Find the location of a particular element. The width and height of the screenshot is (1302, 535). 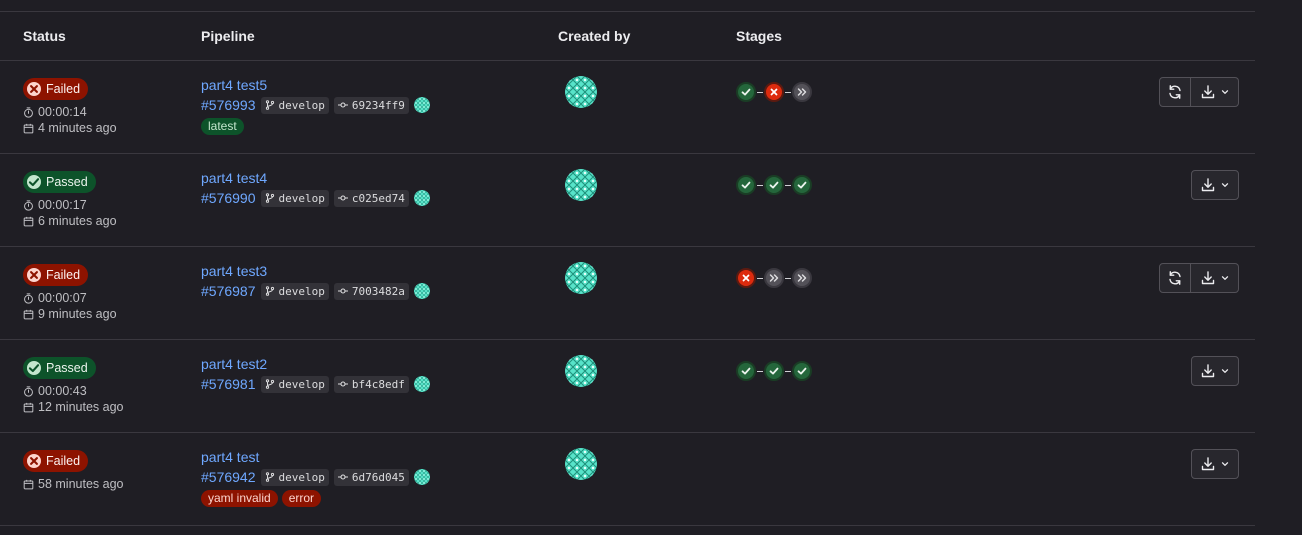

commit-value: c025ed74 is located at coordinates (378, 198).